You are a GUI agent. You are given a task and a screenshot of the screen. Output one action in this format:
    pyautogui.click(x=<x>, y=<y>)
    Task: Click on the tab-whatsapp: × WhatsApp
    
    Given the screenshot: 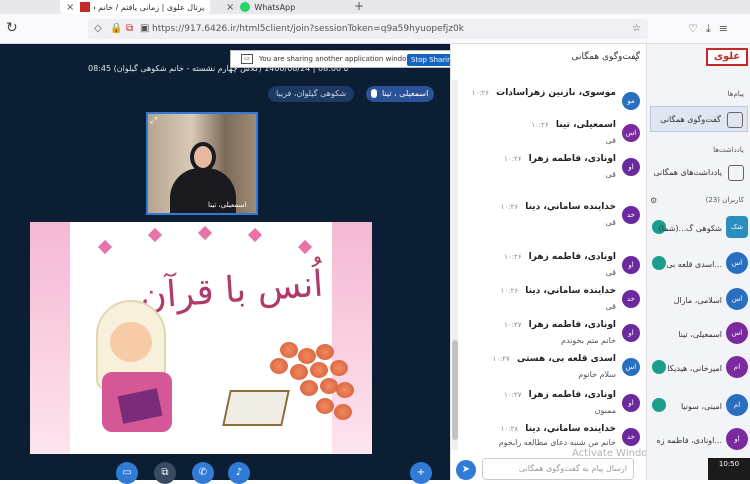 What is the action you would take?
    pyautogui.click(x=280, y=7)
    